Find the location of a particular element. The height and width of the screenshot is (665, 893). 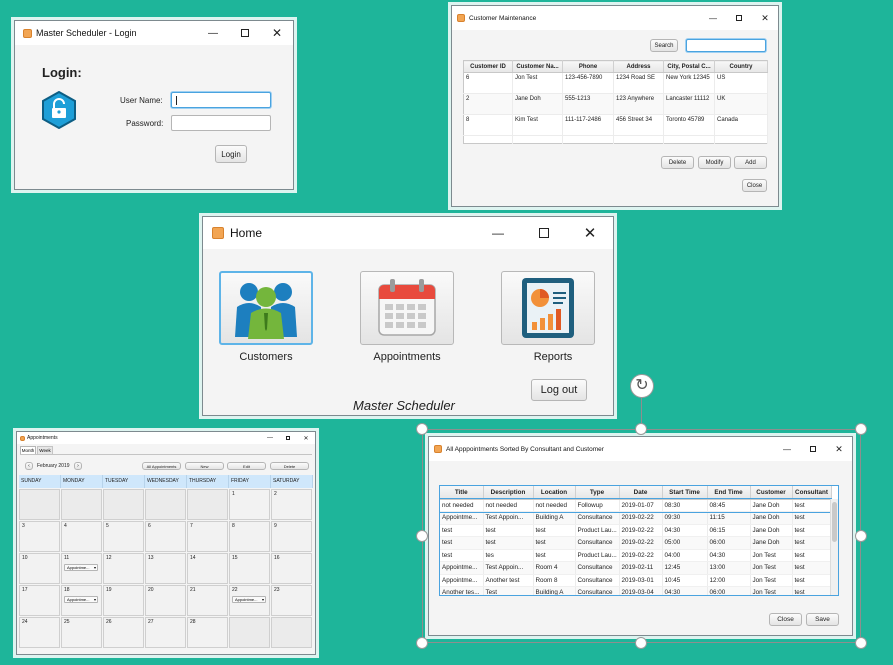

search-button: Search is located at coordinates (664, 45).